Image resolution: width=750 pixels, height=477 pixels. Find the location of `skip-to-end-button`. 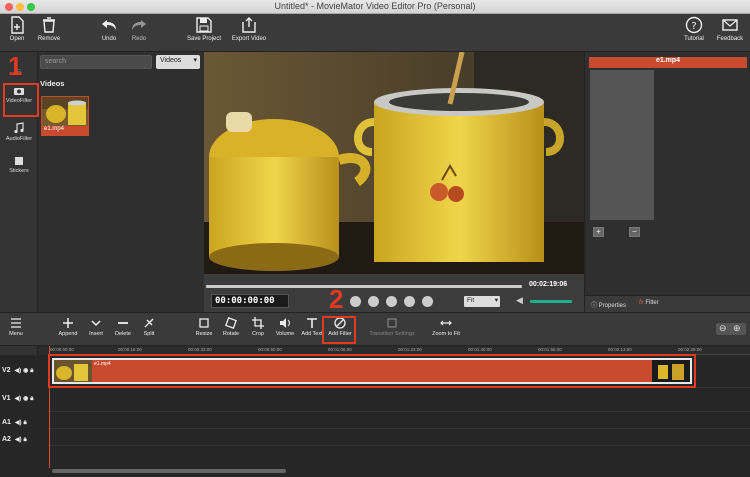

skip-to-end-button is located at coordinates (427, 301).